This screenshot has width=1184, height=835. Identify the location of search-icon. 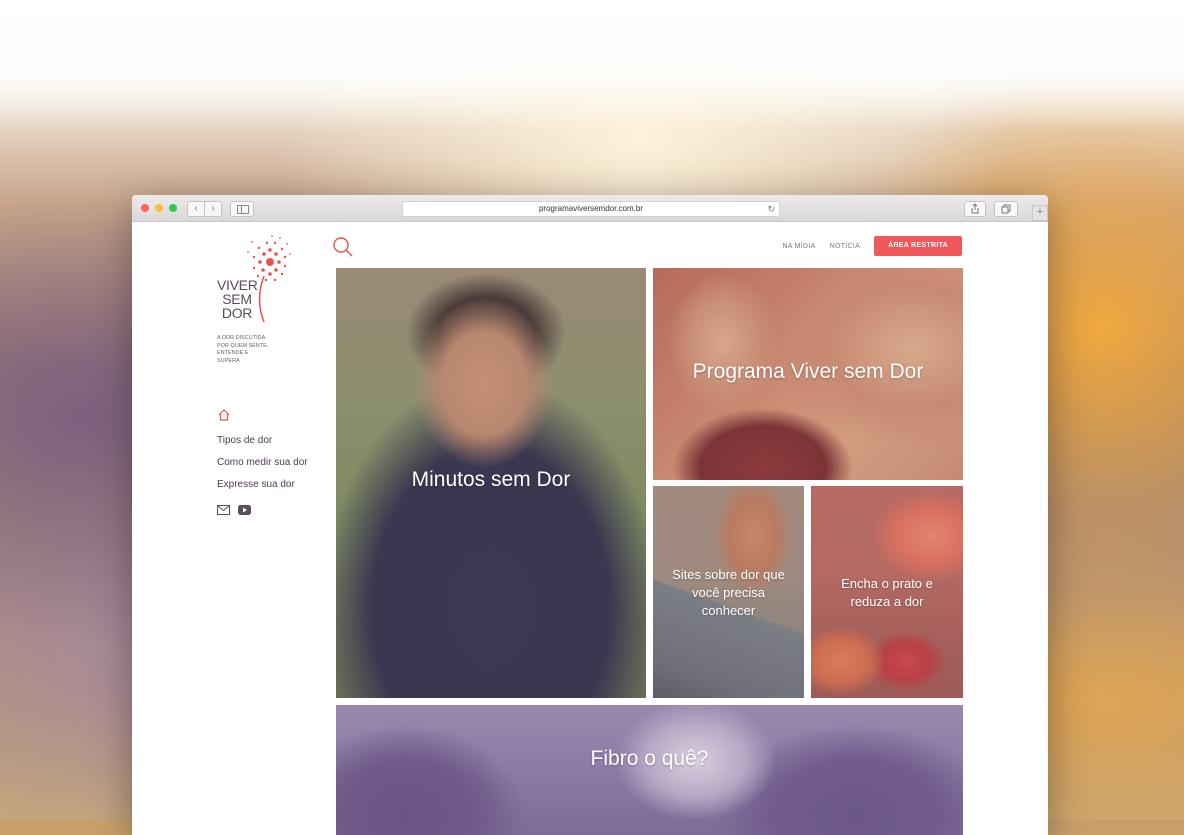
(343, 247).